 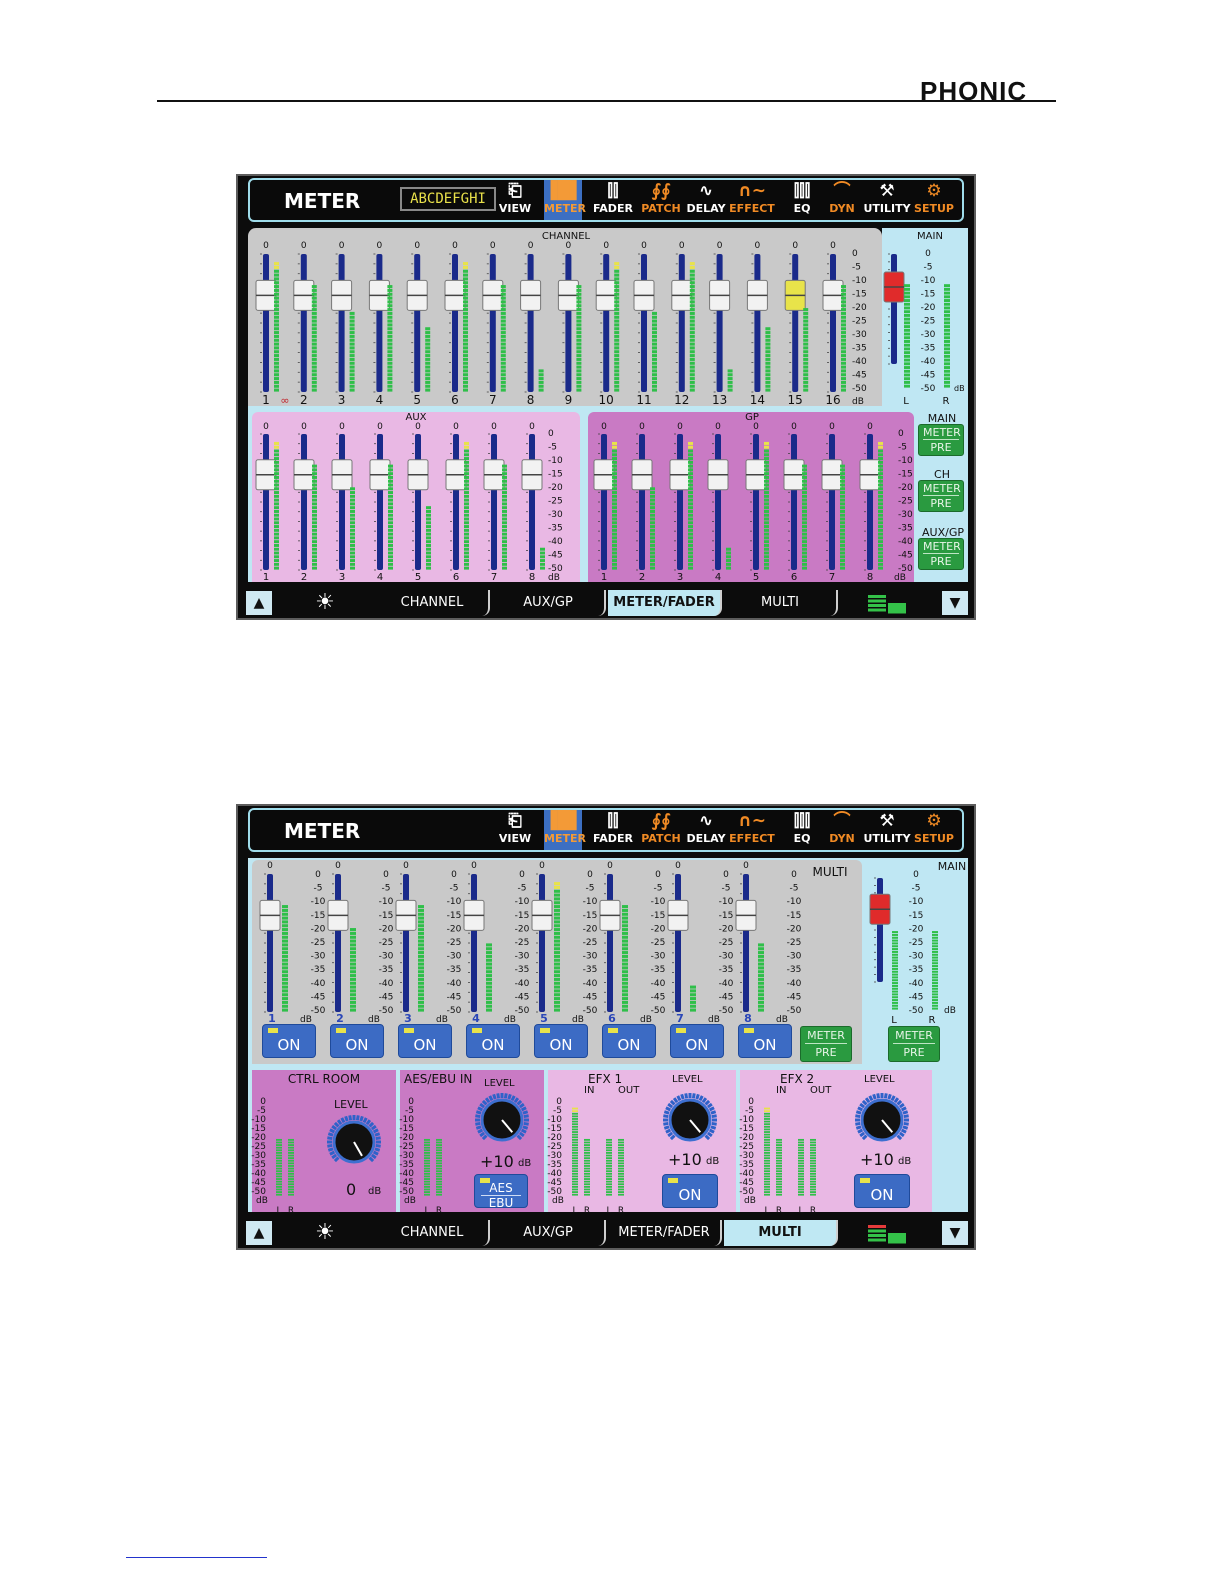 I want to click on efx2-meters-bar-1-segment, so click(x=779, y=1189).